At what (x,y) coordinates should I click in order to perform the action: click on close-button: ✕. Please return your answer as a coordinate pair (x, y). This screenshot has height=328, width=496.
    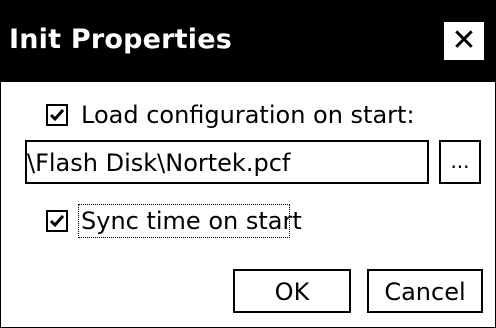
    Looking at the image, I should click on (464, 41).